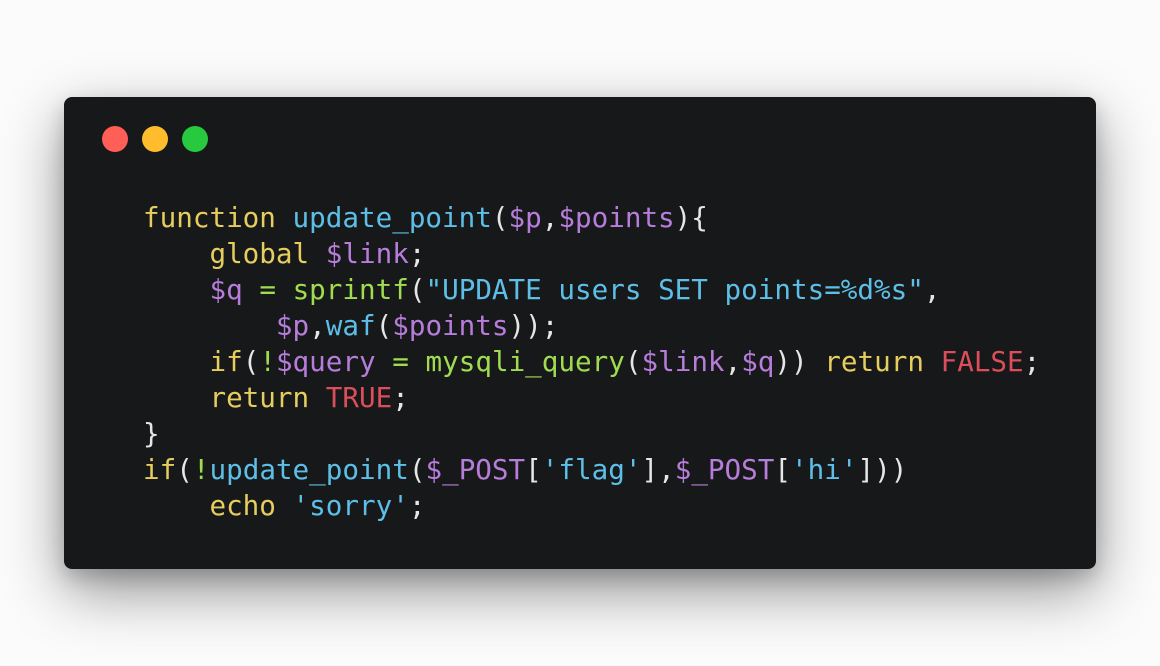 The height and width of the screenshot is (666, 1160). Describe the element at coordinates (882, 469) in the screenshot. I see `code-token-plain: ]))` at that location.